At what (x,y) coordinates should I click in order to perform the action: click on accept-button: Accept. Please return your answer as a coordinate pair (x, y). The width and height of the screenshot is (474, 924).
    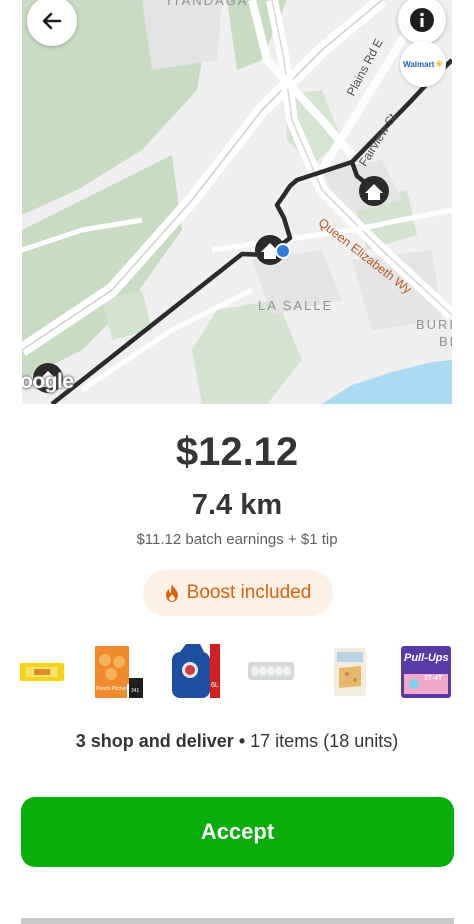
    Looking at the image, I should click on (237, 832).